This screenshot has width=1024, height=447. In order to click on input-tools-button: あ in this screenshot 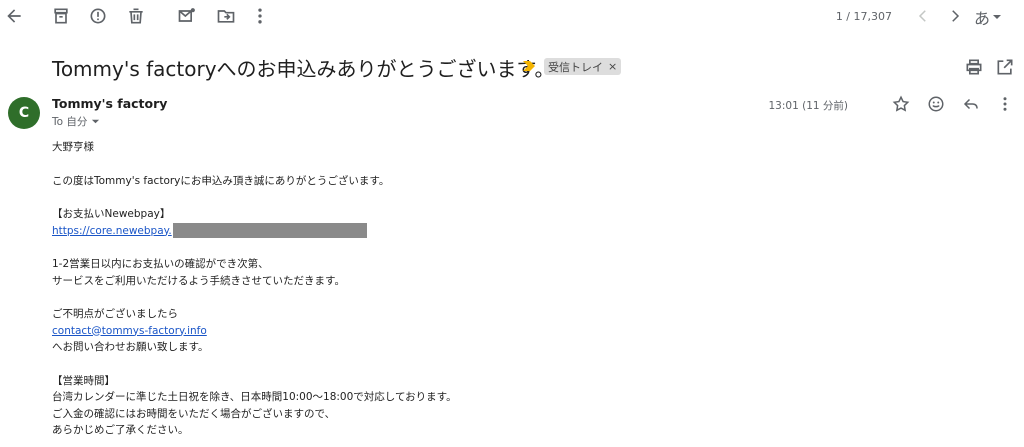, I will do `click(988, 17)`.